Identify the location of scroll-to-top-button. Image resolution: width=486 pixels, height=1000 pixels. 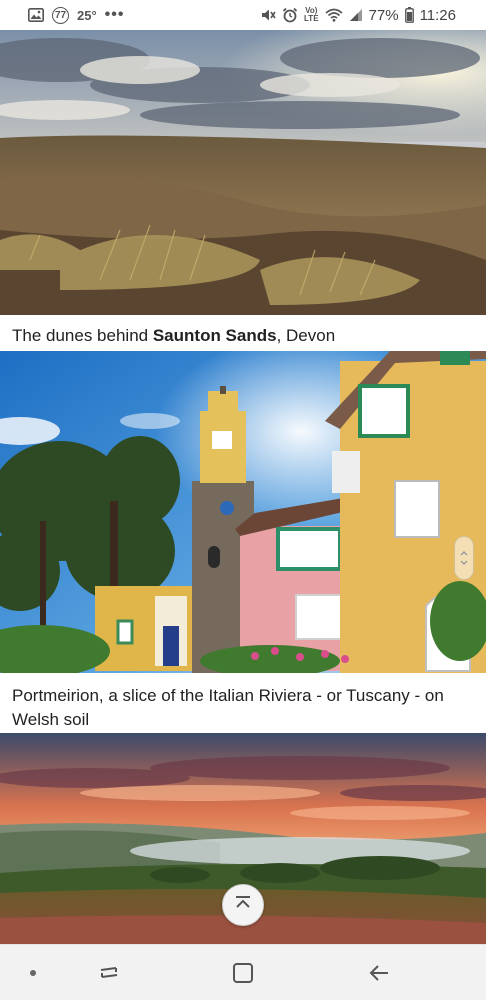
(243, 905).